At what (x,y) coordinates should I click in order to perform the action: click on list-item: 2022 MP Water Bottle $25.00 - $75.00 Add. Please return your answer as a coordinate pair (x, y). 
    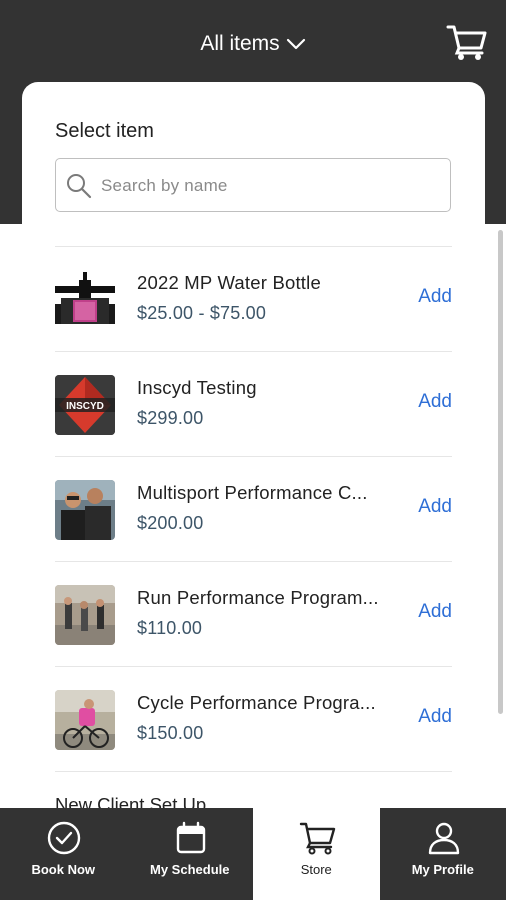
    Looking at the image, I should click on (253, 300).